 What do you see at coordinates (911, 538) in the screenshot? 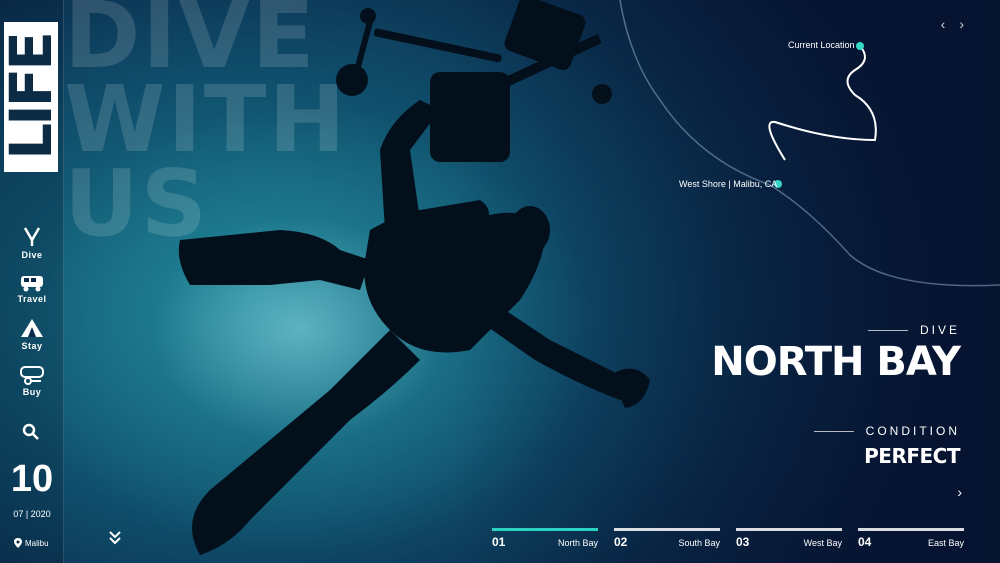
I see `tab-east-bay: 04 East Bay` at bounding box center [911, 538].